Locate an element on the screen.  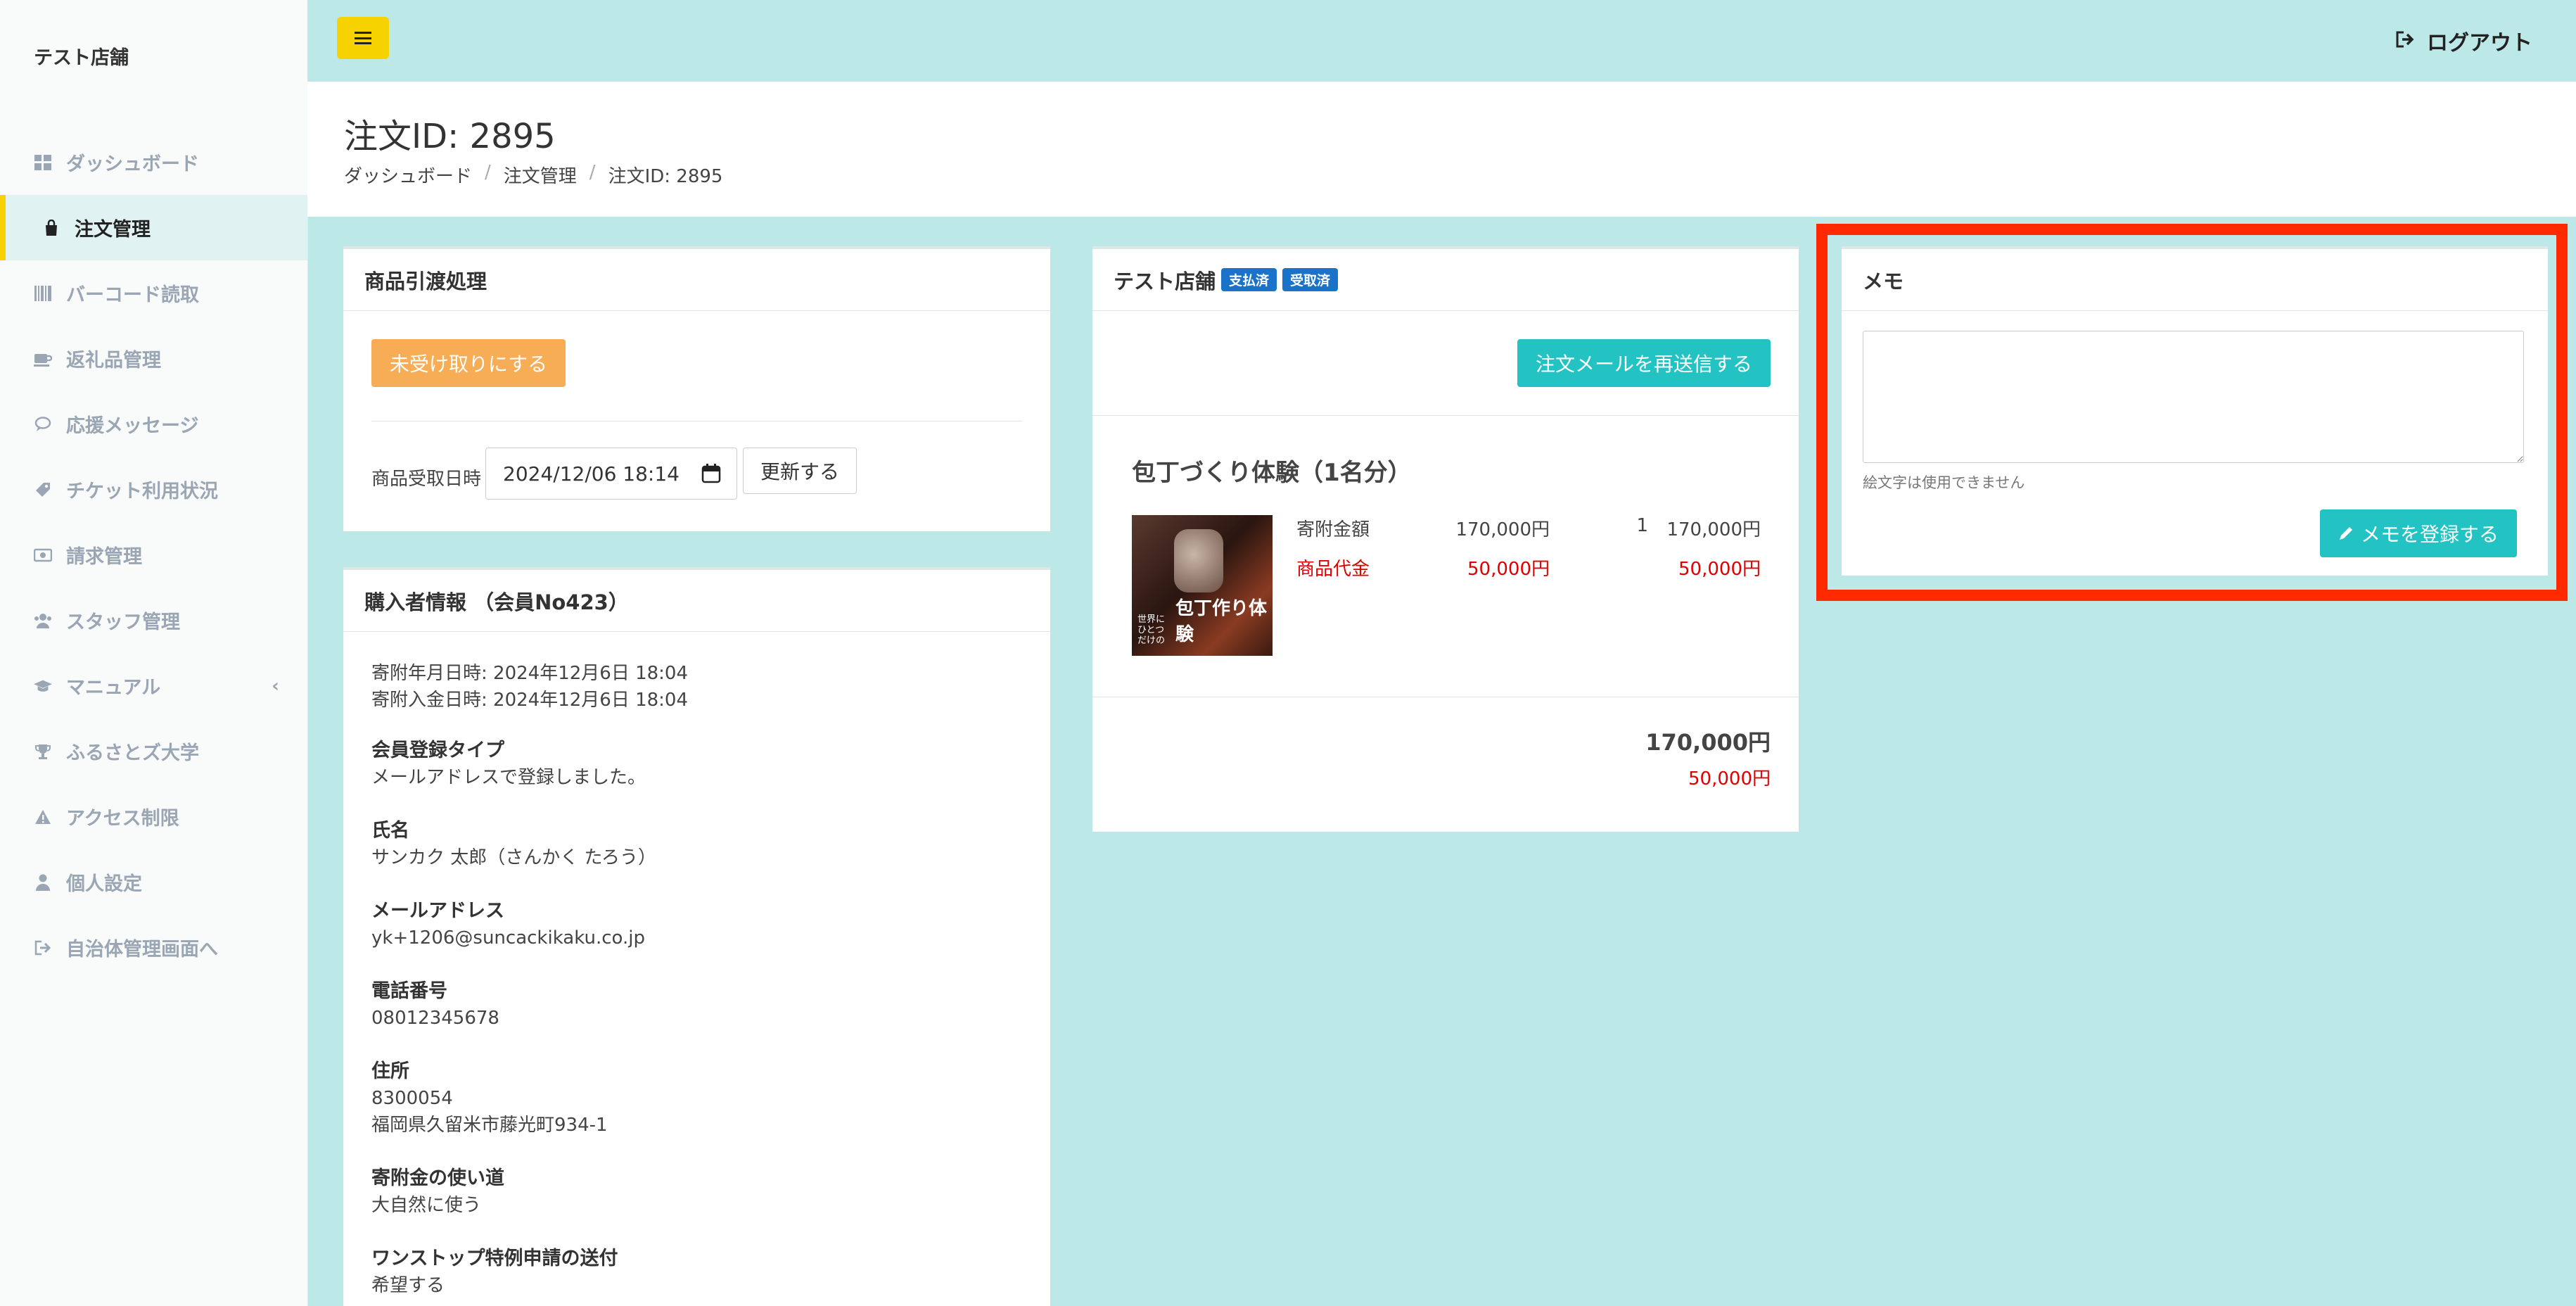
comment-icon is located at coordinates (43, 424).